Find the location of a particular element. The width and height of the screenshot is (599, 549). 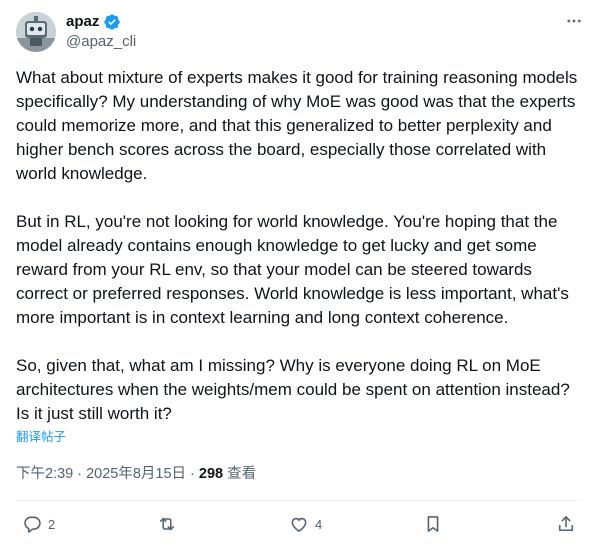

views-label: 查看 is located at coordinates (242, 474).